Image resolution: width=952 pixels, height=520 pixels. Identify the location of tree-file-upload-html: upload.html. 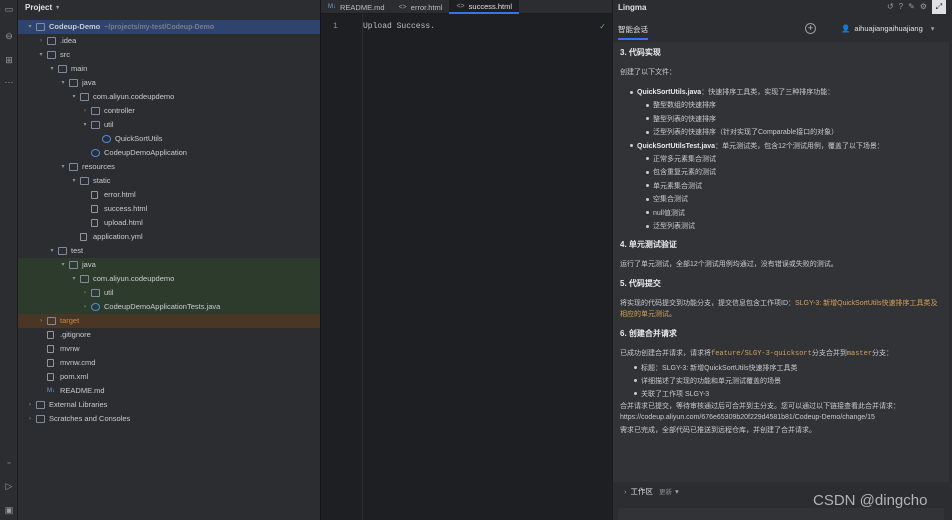
(169, 223).